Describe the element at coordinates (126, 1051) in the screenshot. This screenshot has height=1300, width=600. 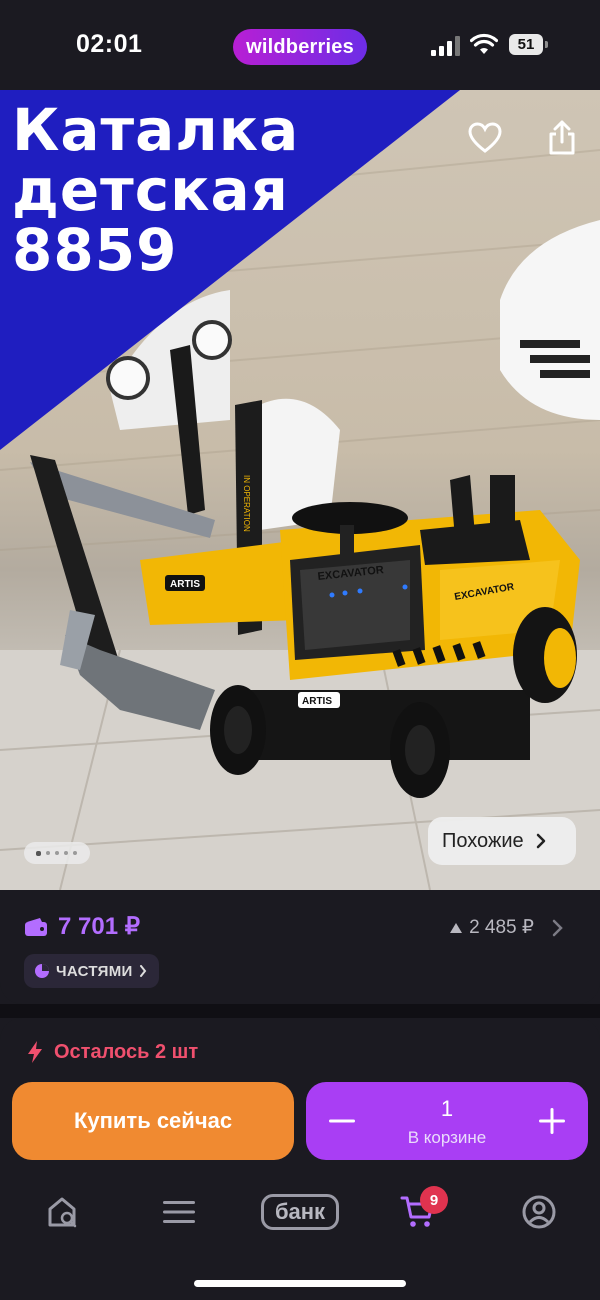
I see `stock-text: Осталось 2 шт` at that location.